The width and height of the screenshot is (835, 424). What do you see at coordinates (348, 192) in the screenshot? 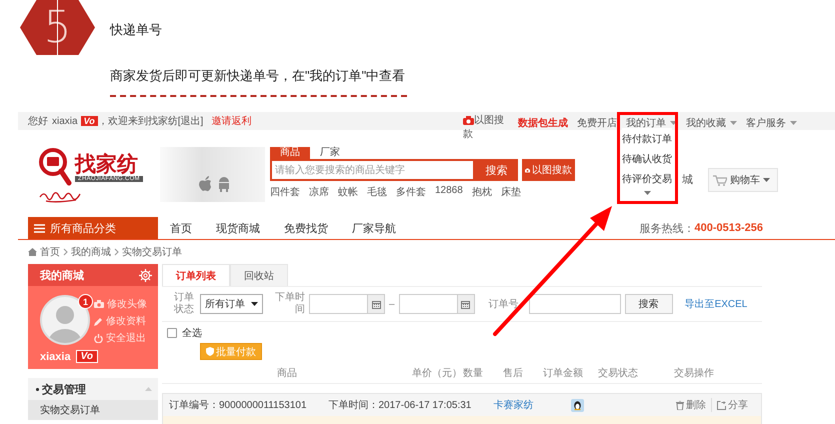
I see `hot-keyword-link: 蚊帐` at bounding box center [348, 192].